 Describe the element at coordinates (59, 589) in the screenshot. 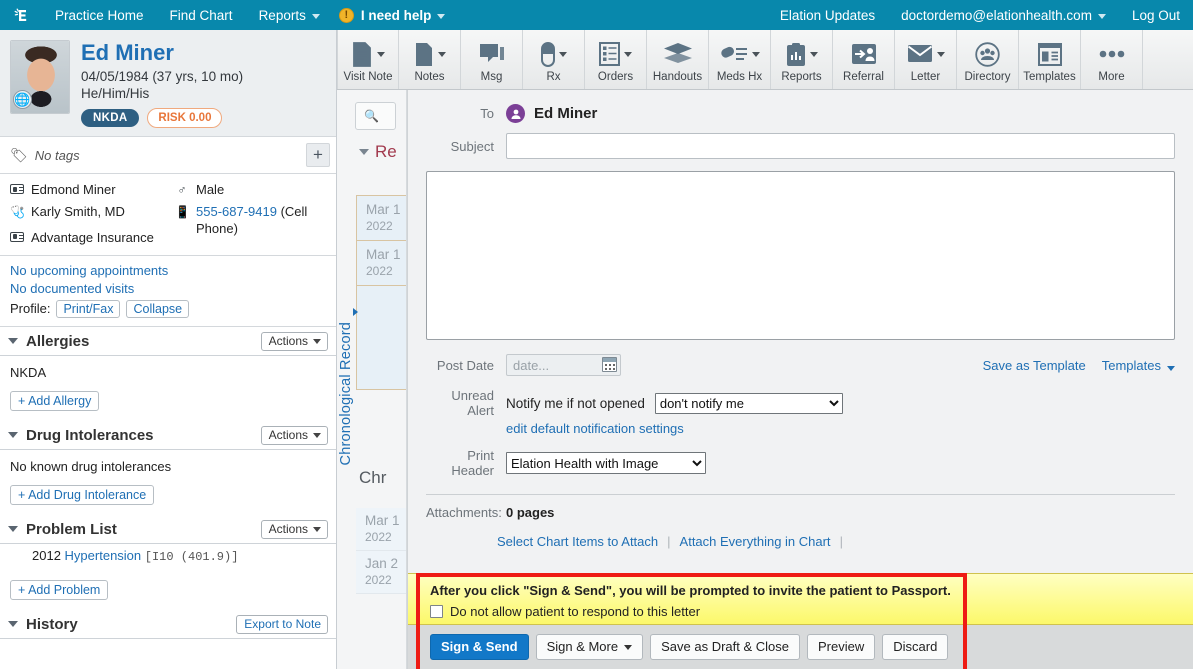

I see `add-problem-button: + Add Problem` at that location.